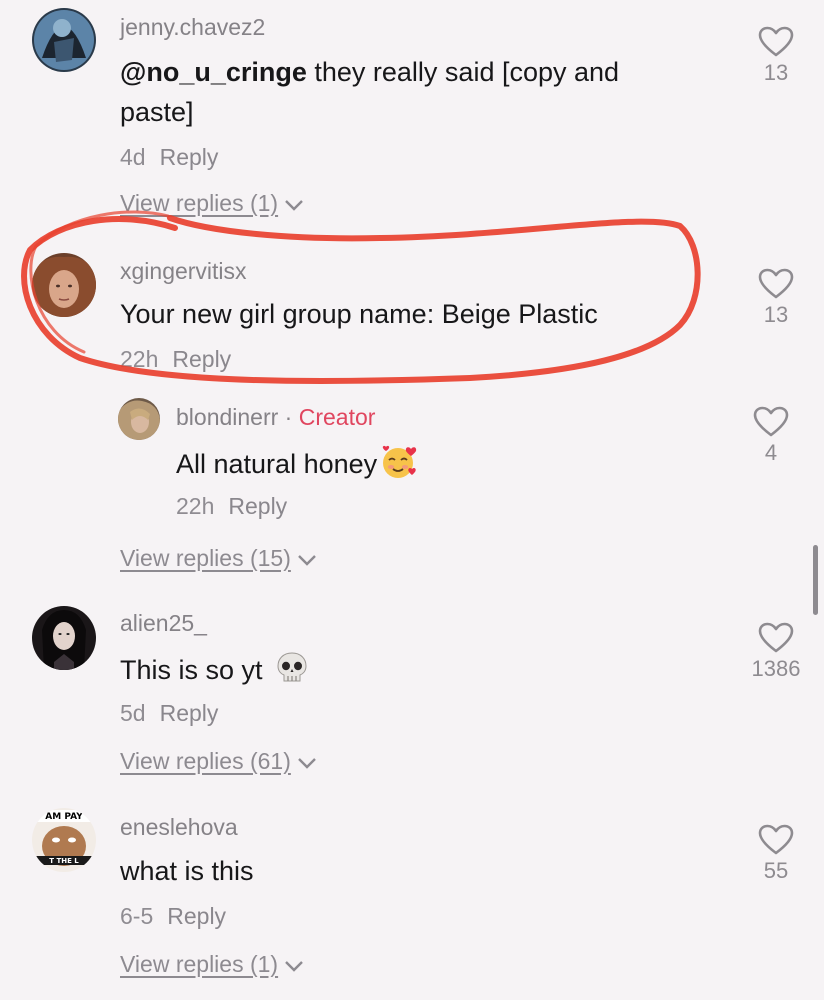  I want to click on comment-text: Your new girl group name: Beige Plastic, so click(359, 314).